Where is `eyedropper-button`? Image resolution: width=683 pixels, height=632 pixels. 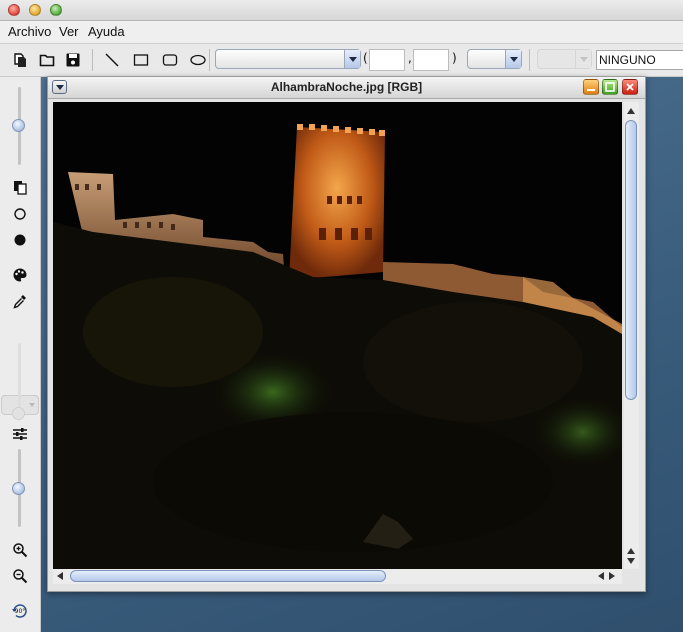 eyedropper-button is located at coordinates (20, 301).